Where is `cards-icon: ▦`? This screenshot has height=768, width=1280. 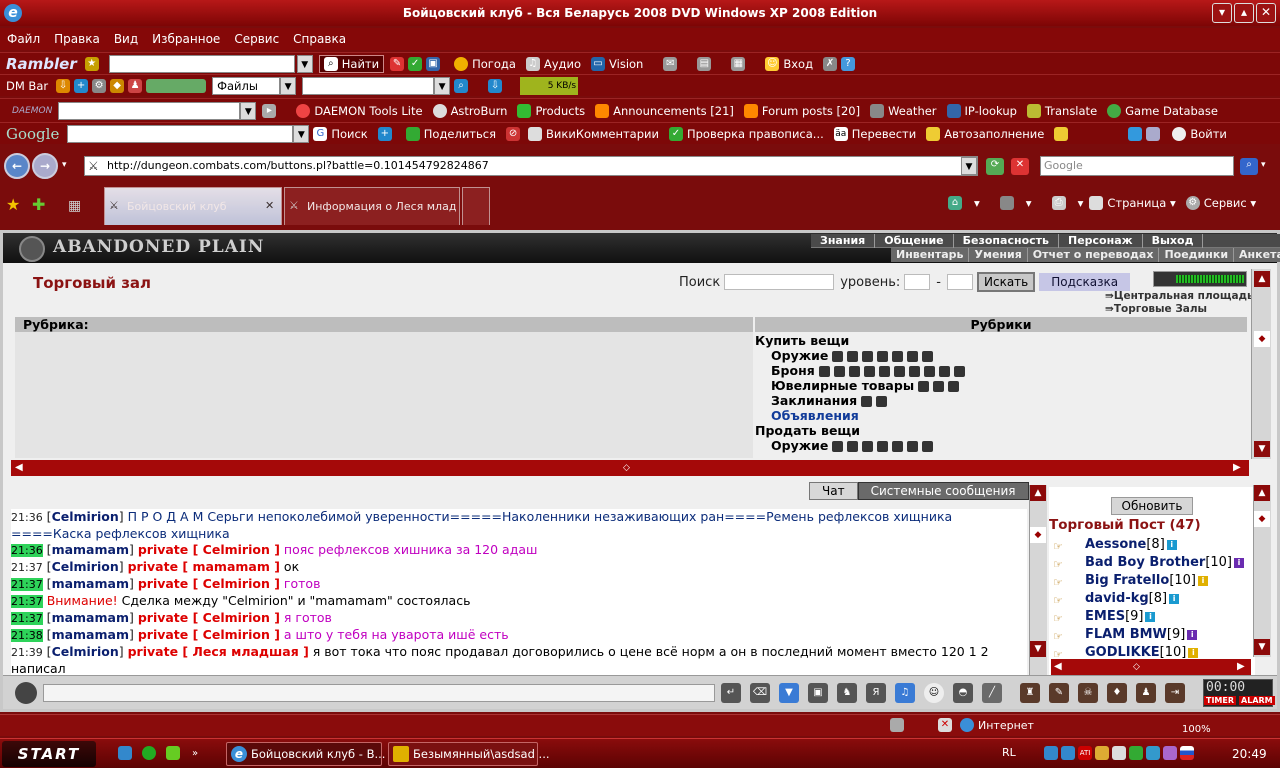 cards-icon: ▦ is located at coordinates (738, 63).